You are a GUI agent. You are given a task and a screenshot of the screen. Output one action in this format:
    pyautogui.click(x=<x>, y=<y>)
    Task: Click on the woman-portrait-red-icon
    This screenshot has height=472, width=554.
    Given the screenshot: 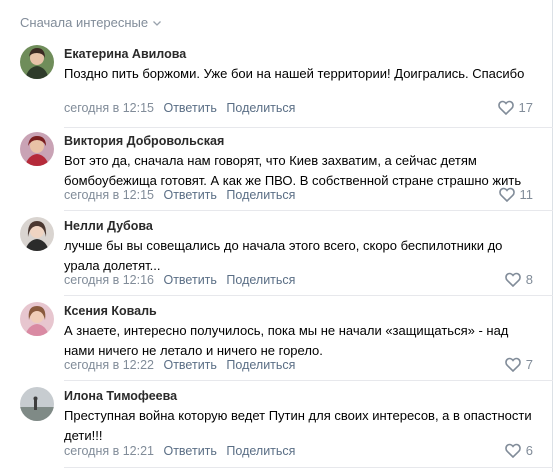 What is the action you would take?
    pyautogui.click(x=37, y=149)
    